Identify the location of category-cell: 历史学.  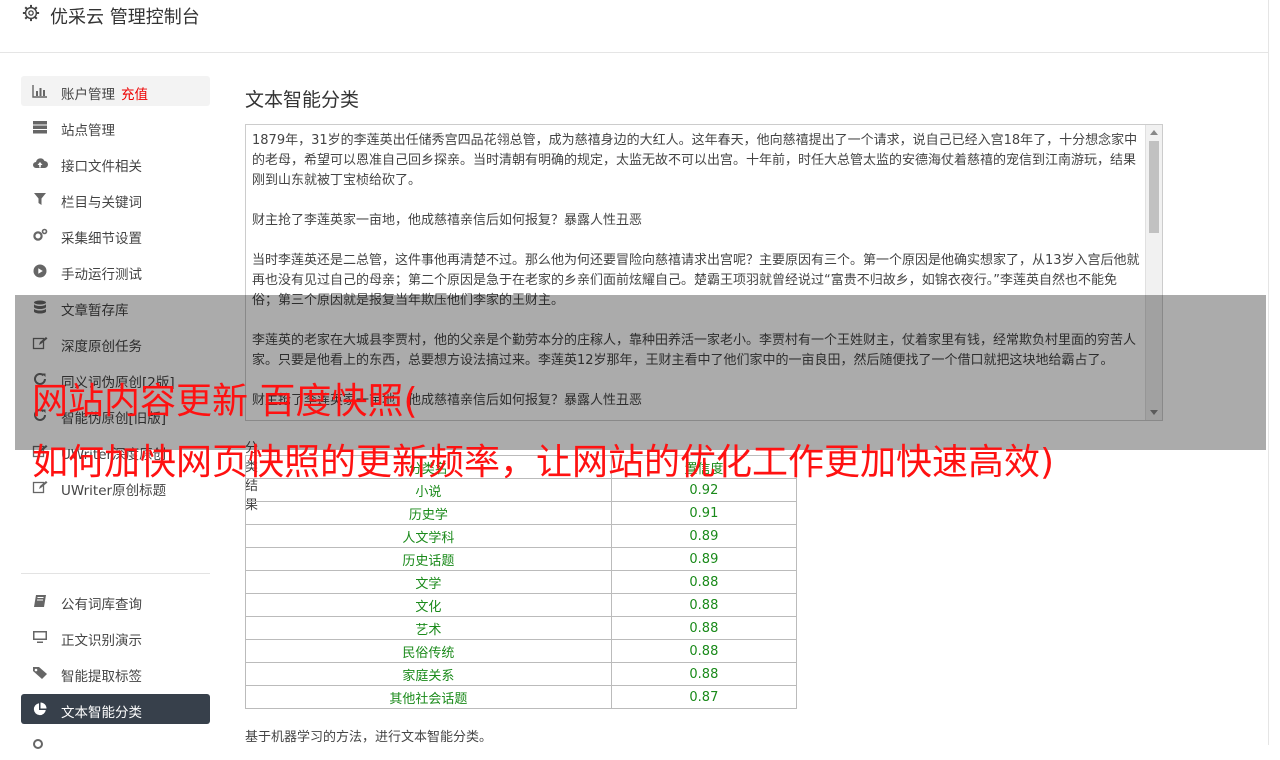
(428, 513).